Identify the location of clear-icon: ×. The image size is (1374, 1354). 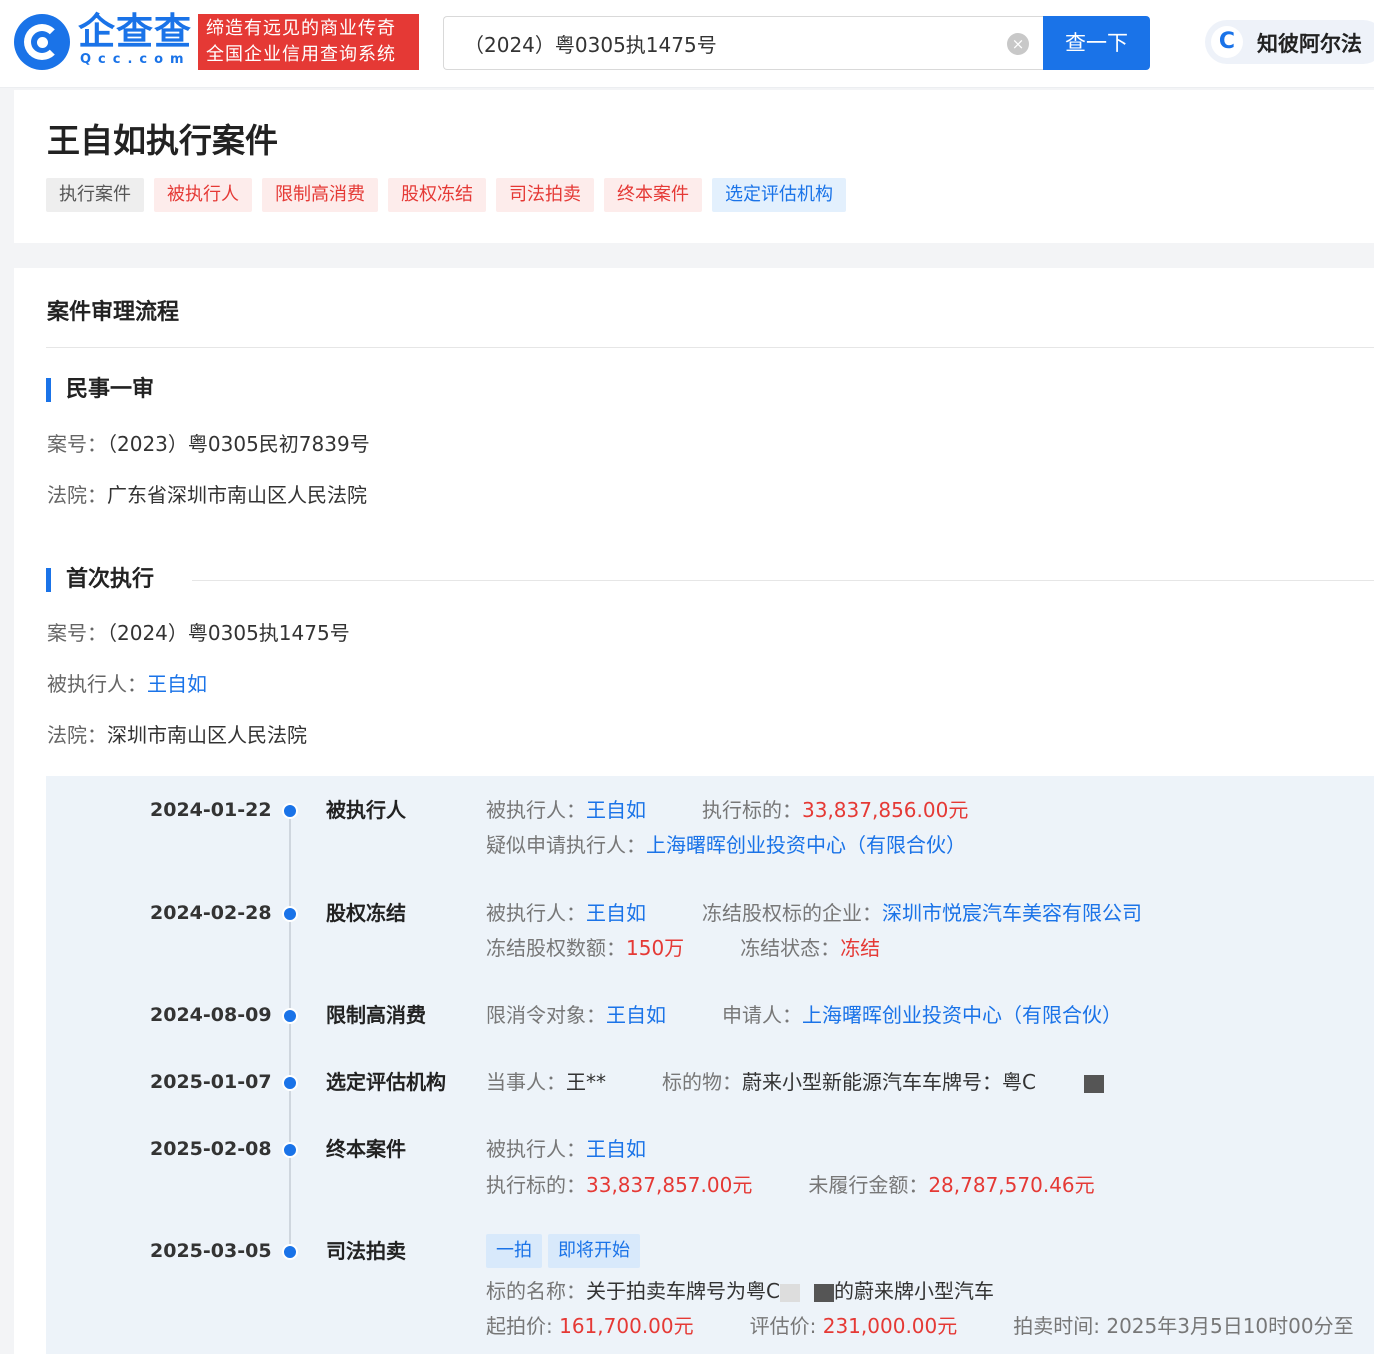
(1018, 44).